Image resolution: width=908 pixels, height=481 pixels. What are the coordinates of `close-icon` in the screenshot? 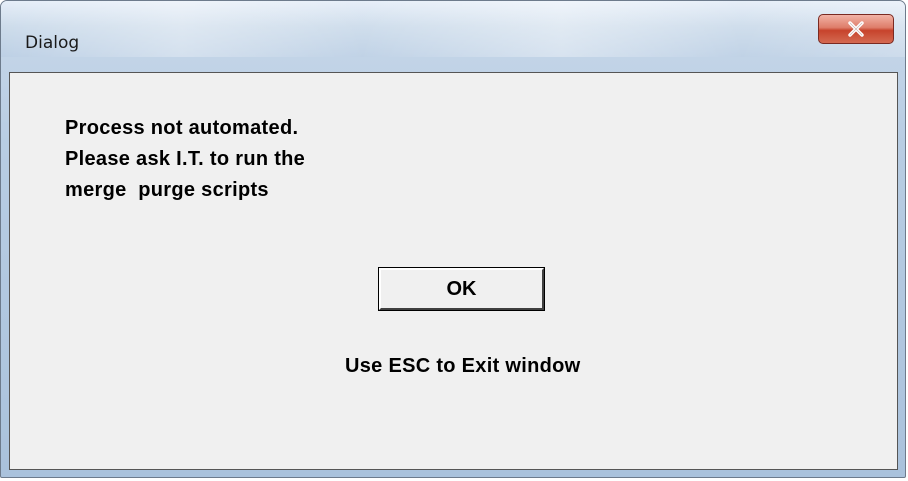 It's located at (856, 29).